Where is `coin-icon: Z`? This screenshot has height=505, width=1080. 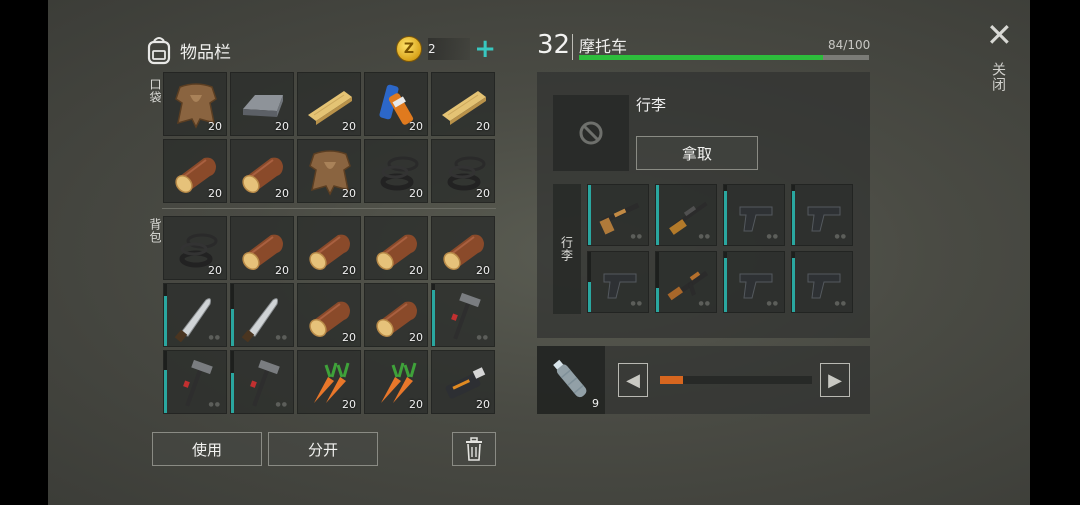 coin-icon: Z is located at coordinates (409, 49).